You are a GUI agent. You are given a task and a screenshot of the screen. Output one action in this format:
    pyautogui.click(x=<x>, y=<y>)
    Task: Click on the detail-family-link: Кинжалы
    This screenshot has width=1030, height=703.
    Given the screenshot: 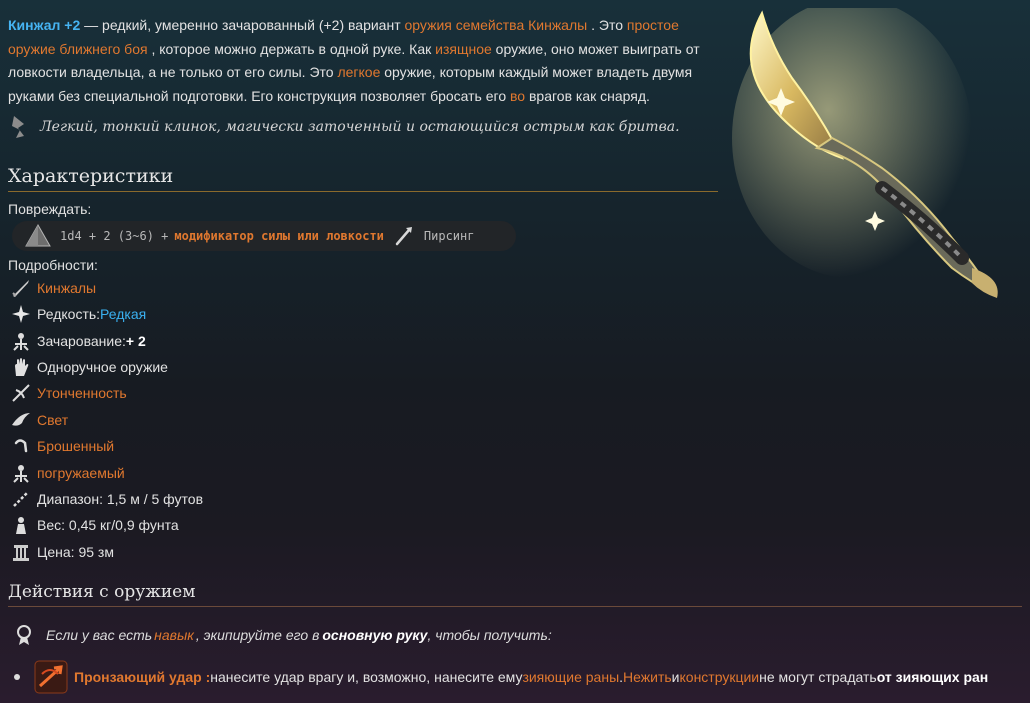 What is the action you would take?
    pyautogui.click(x=66, y=288)
    